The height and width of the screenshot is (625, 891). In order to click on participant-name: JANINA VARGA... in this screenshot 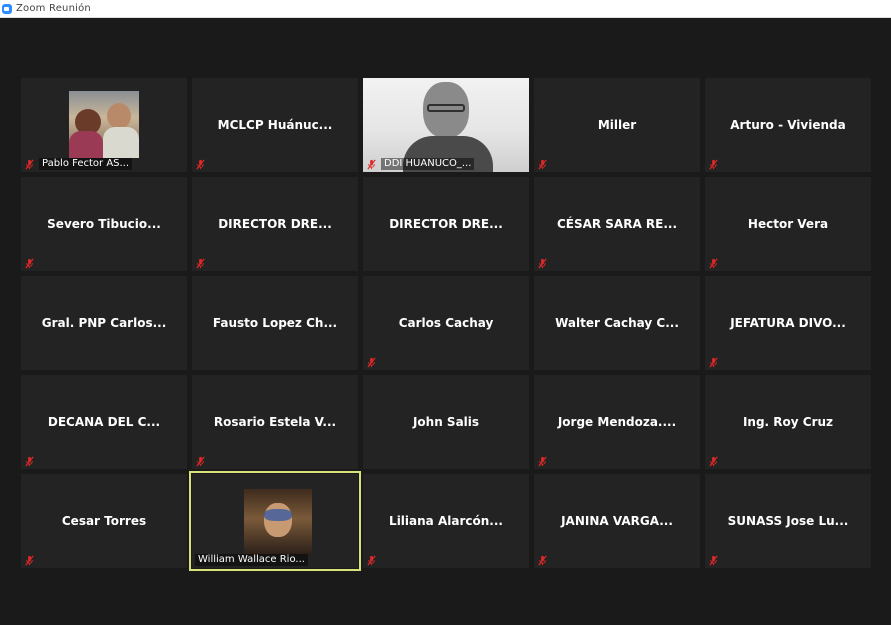, I will do `click(617, 521)`.